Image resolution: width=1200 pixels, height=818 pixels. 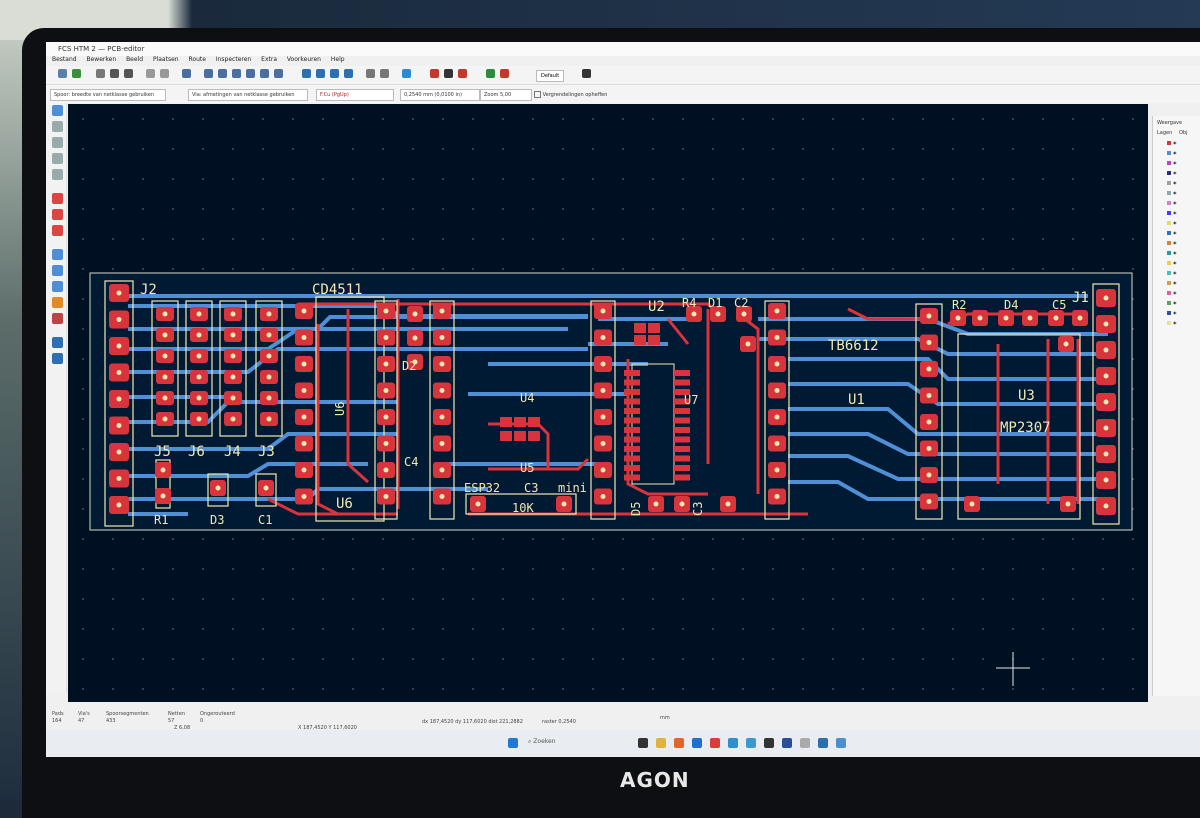 What do you see at coordinates (222, 73) in the screenshot?
I see `zoom-in-icon` at bounding box center [222, 73].